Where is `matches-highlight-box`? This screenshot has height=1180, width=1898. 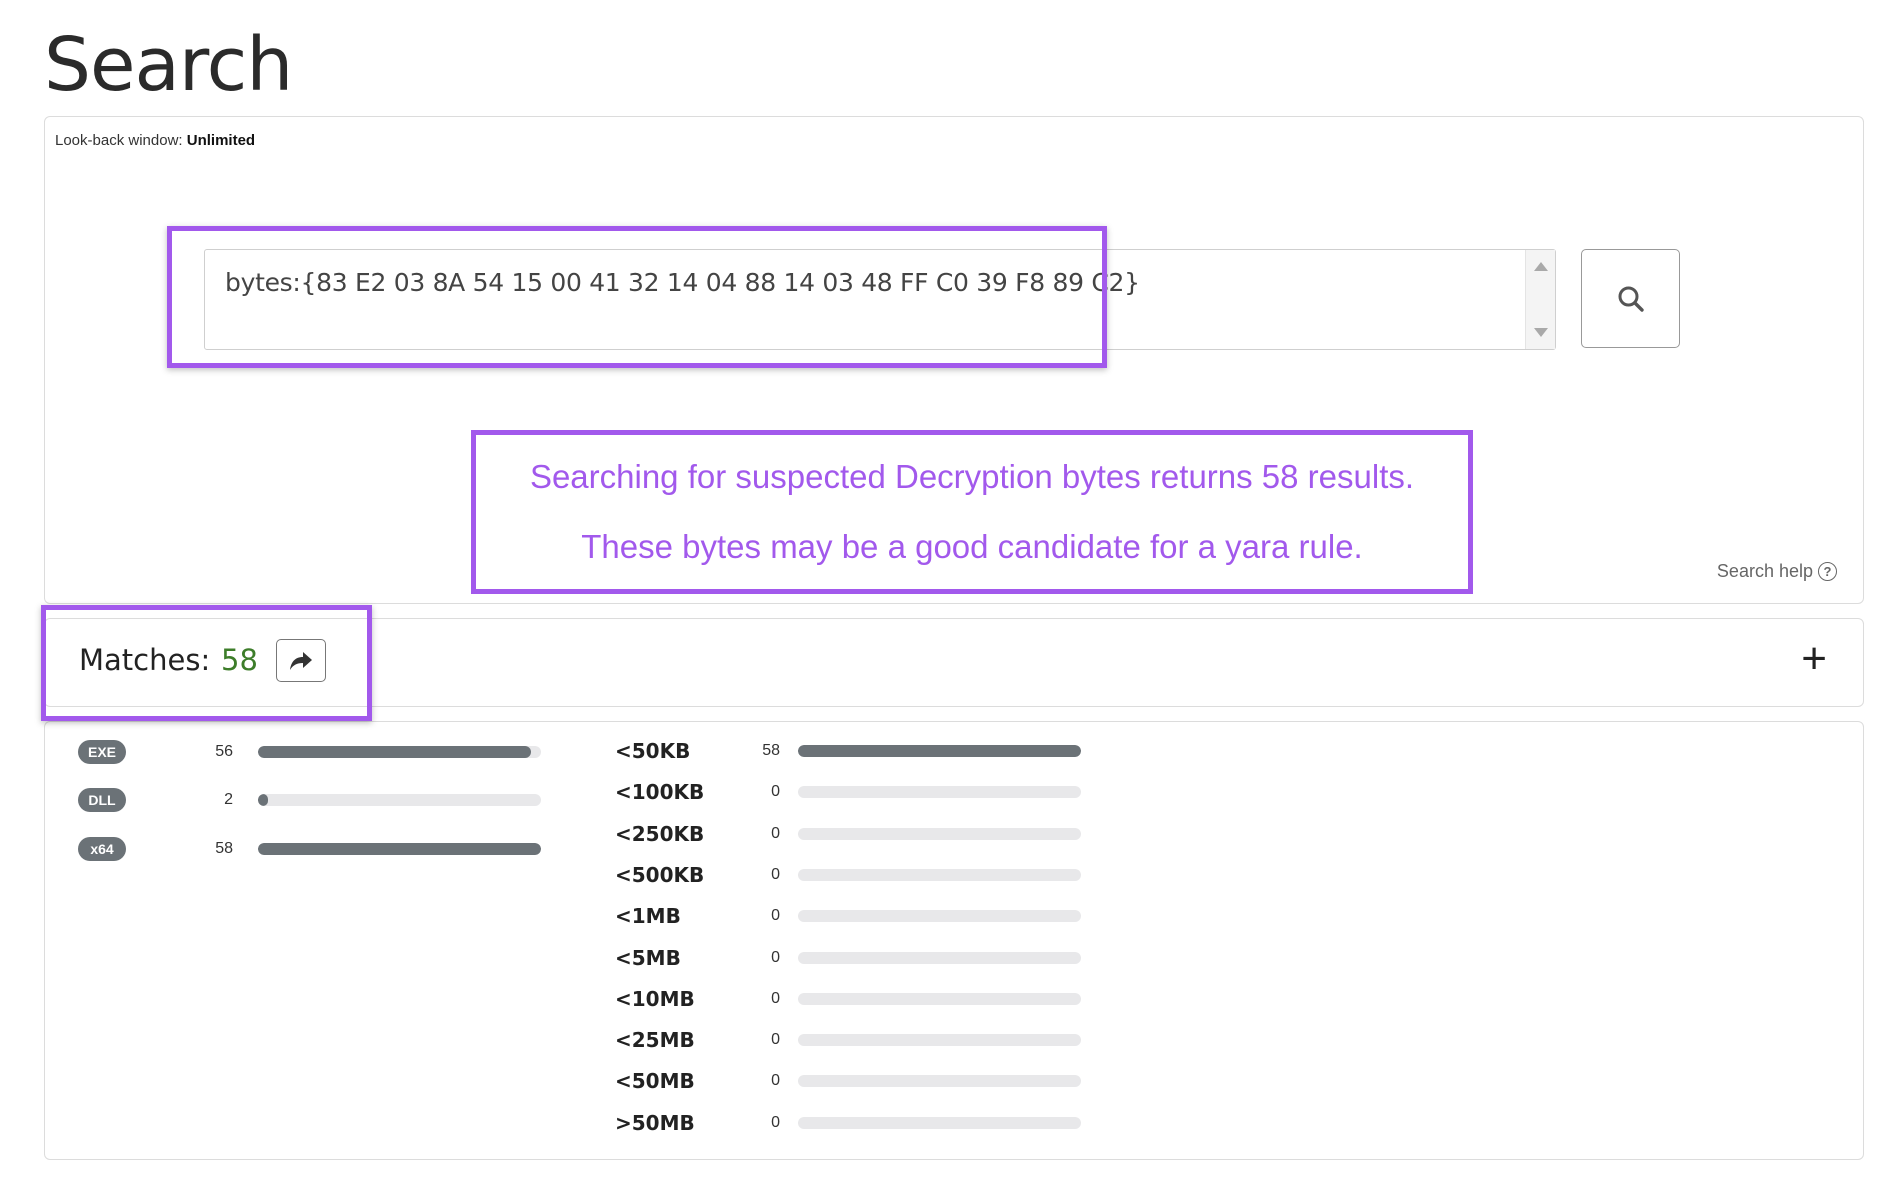 matches-highlight-box is located at coordinates (206, 663).